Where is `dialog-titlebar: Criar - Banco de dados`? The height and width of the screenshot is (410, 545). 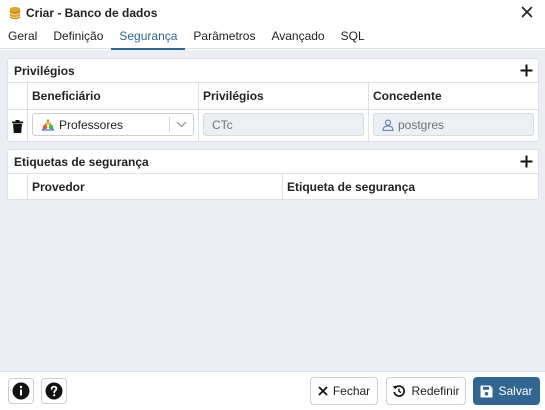
dialog-titlebar: Criar - Banco de dados is located at coordinates (272, 12).